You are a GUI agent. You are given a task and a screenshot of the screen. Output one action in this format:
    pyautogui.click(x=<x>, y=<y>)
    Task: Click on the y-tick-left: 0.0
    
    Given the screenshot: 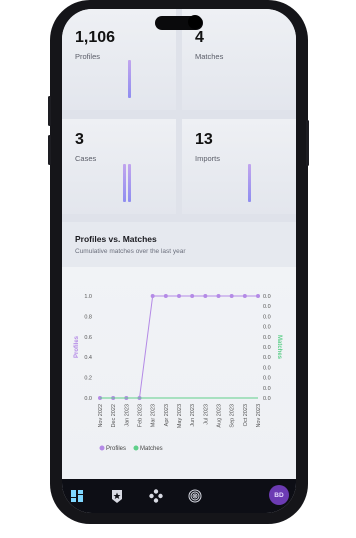 What is the action you would take?
    pyautogui.click(x=88, y=399)
    